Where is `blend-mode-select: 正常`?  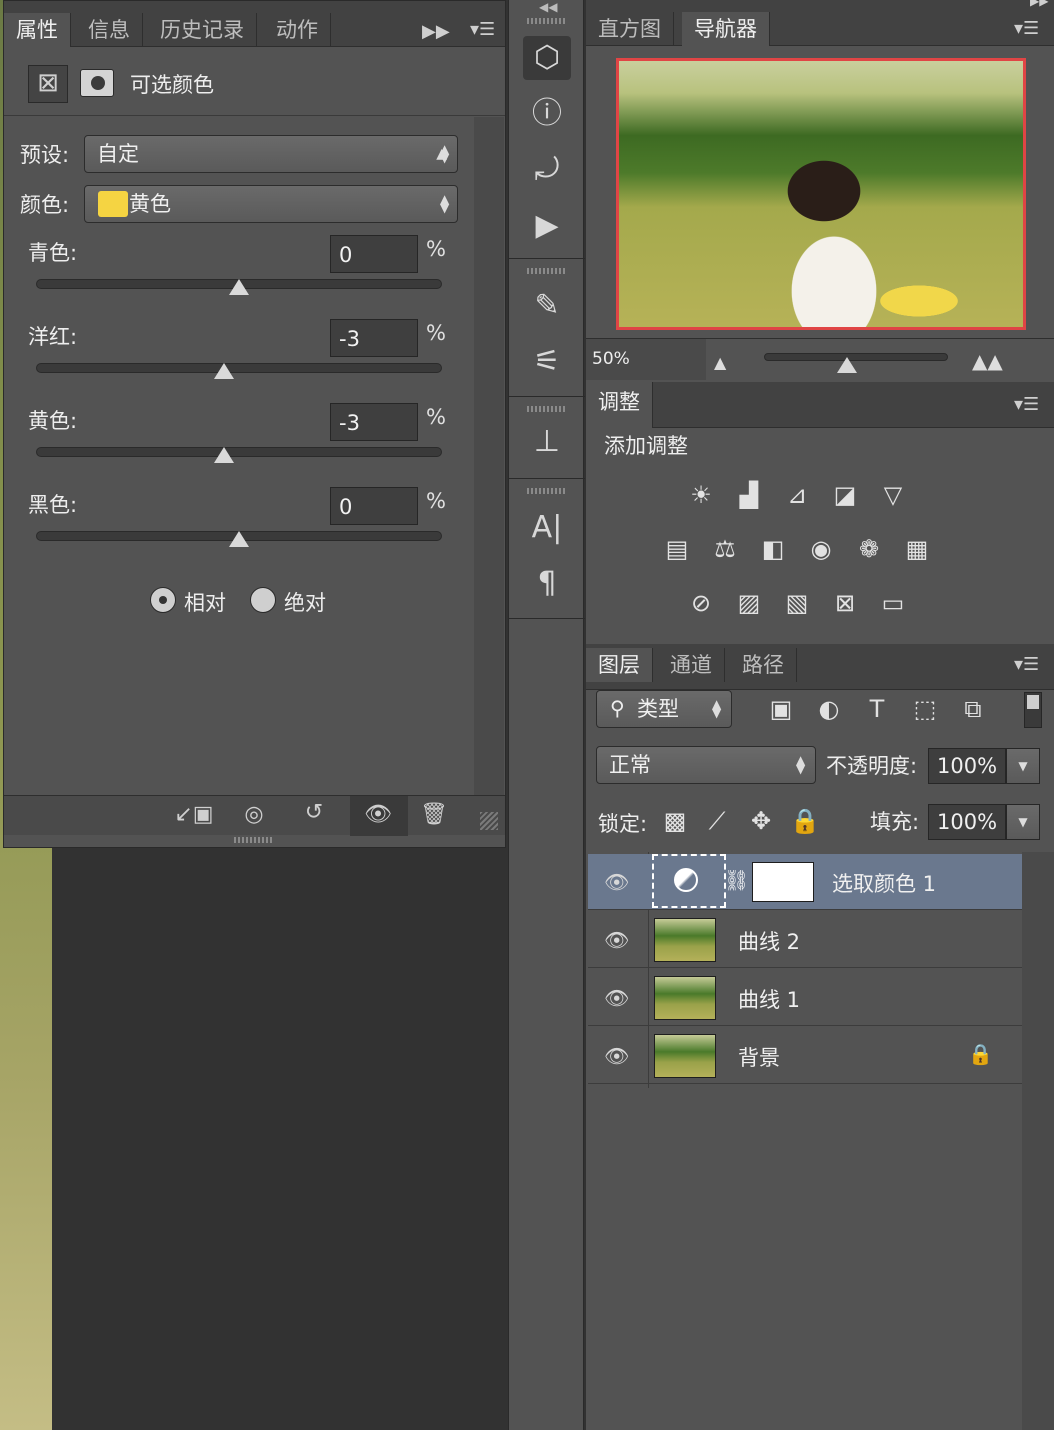 blend-mode-select: 正常 is located at coordinates (706, 765).